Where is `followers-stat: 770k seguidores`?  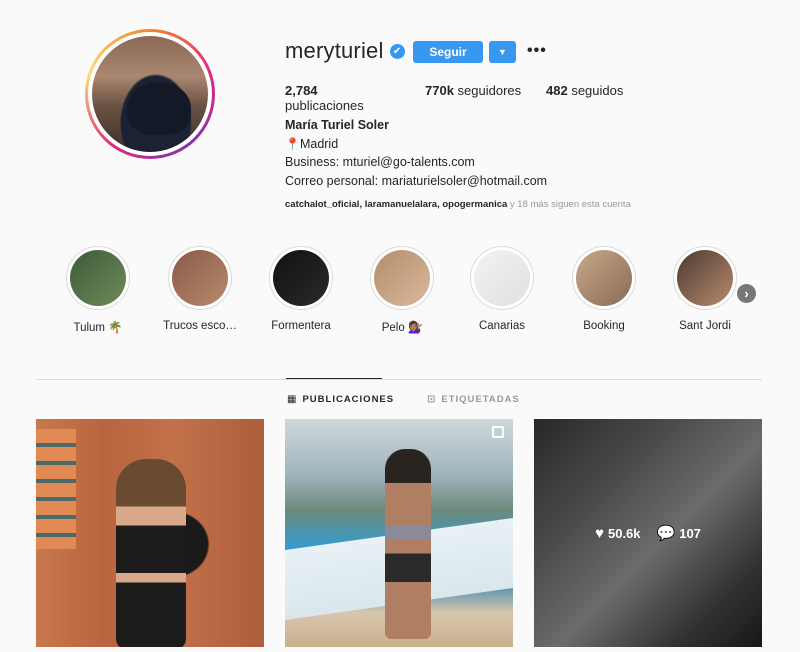
followers-stat: 770k seguidores is located at coordinates (485, 98).